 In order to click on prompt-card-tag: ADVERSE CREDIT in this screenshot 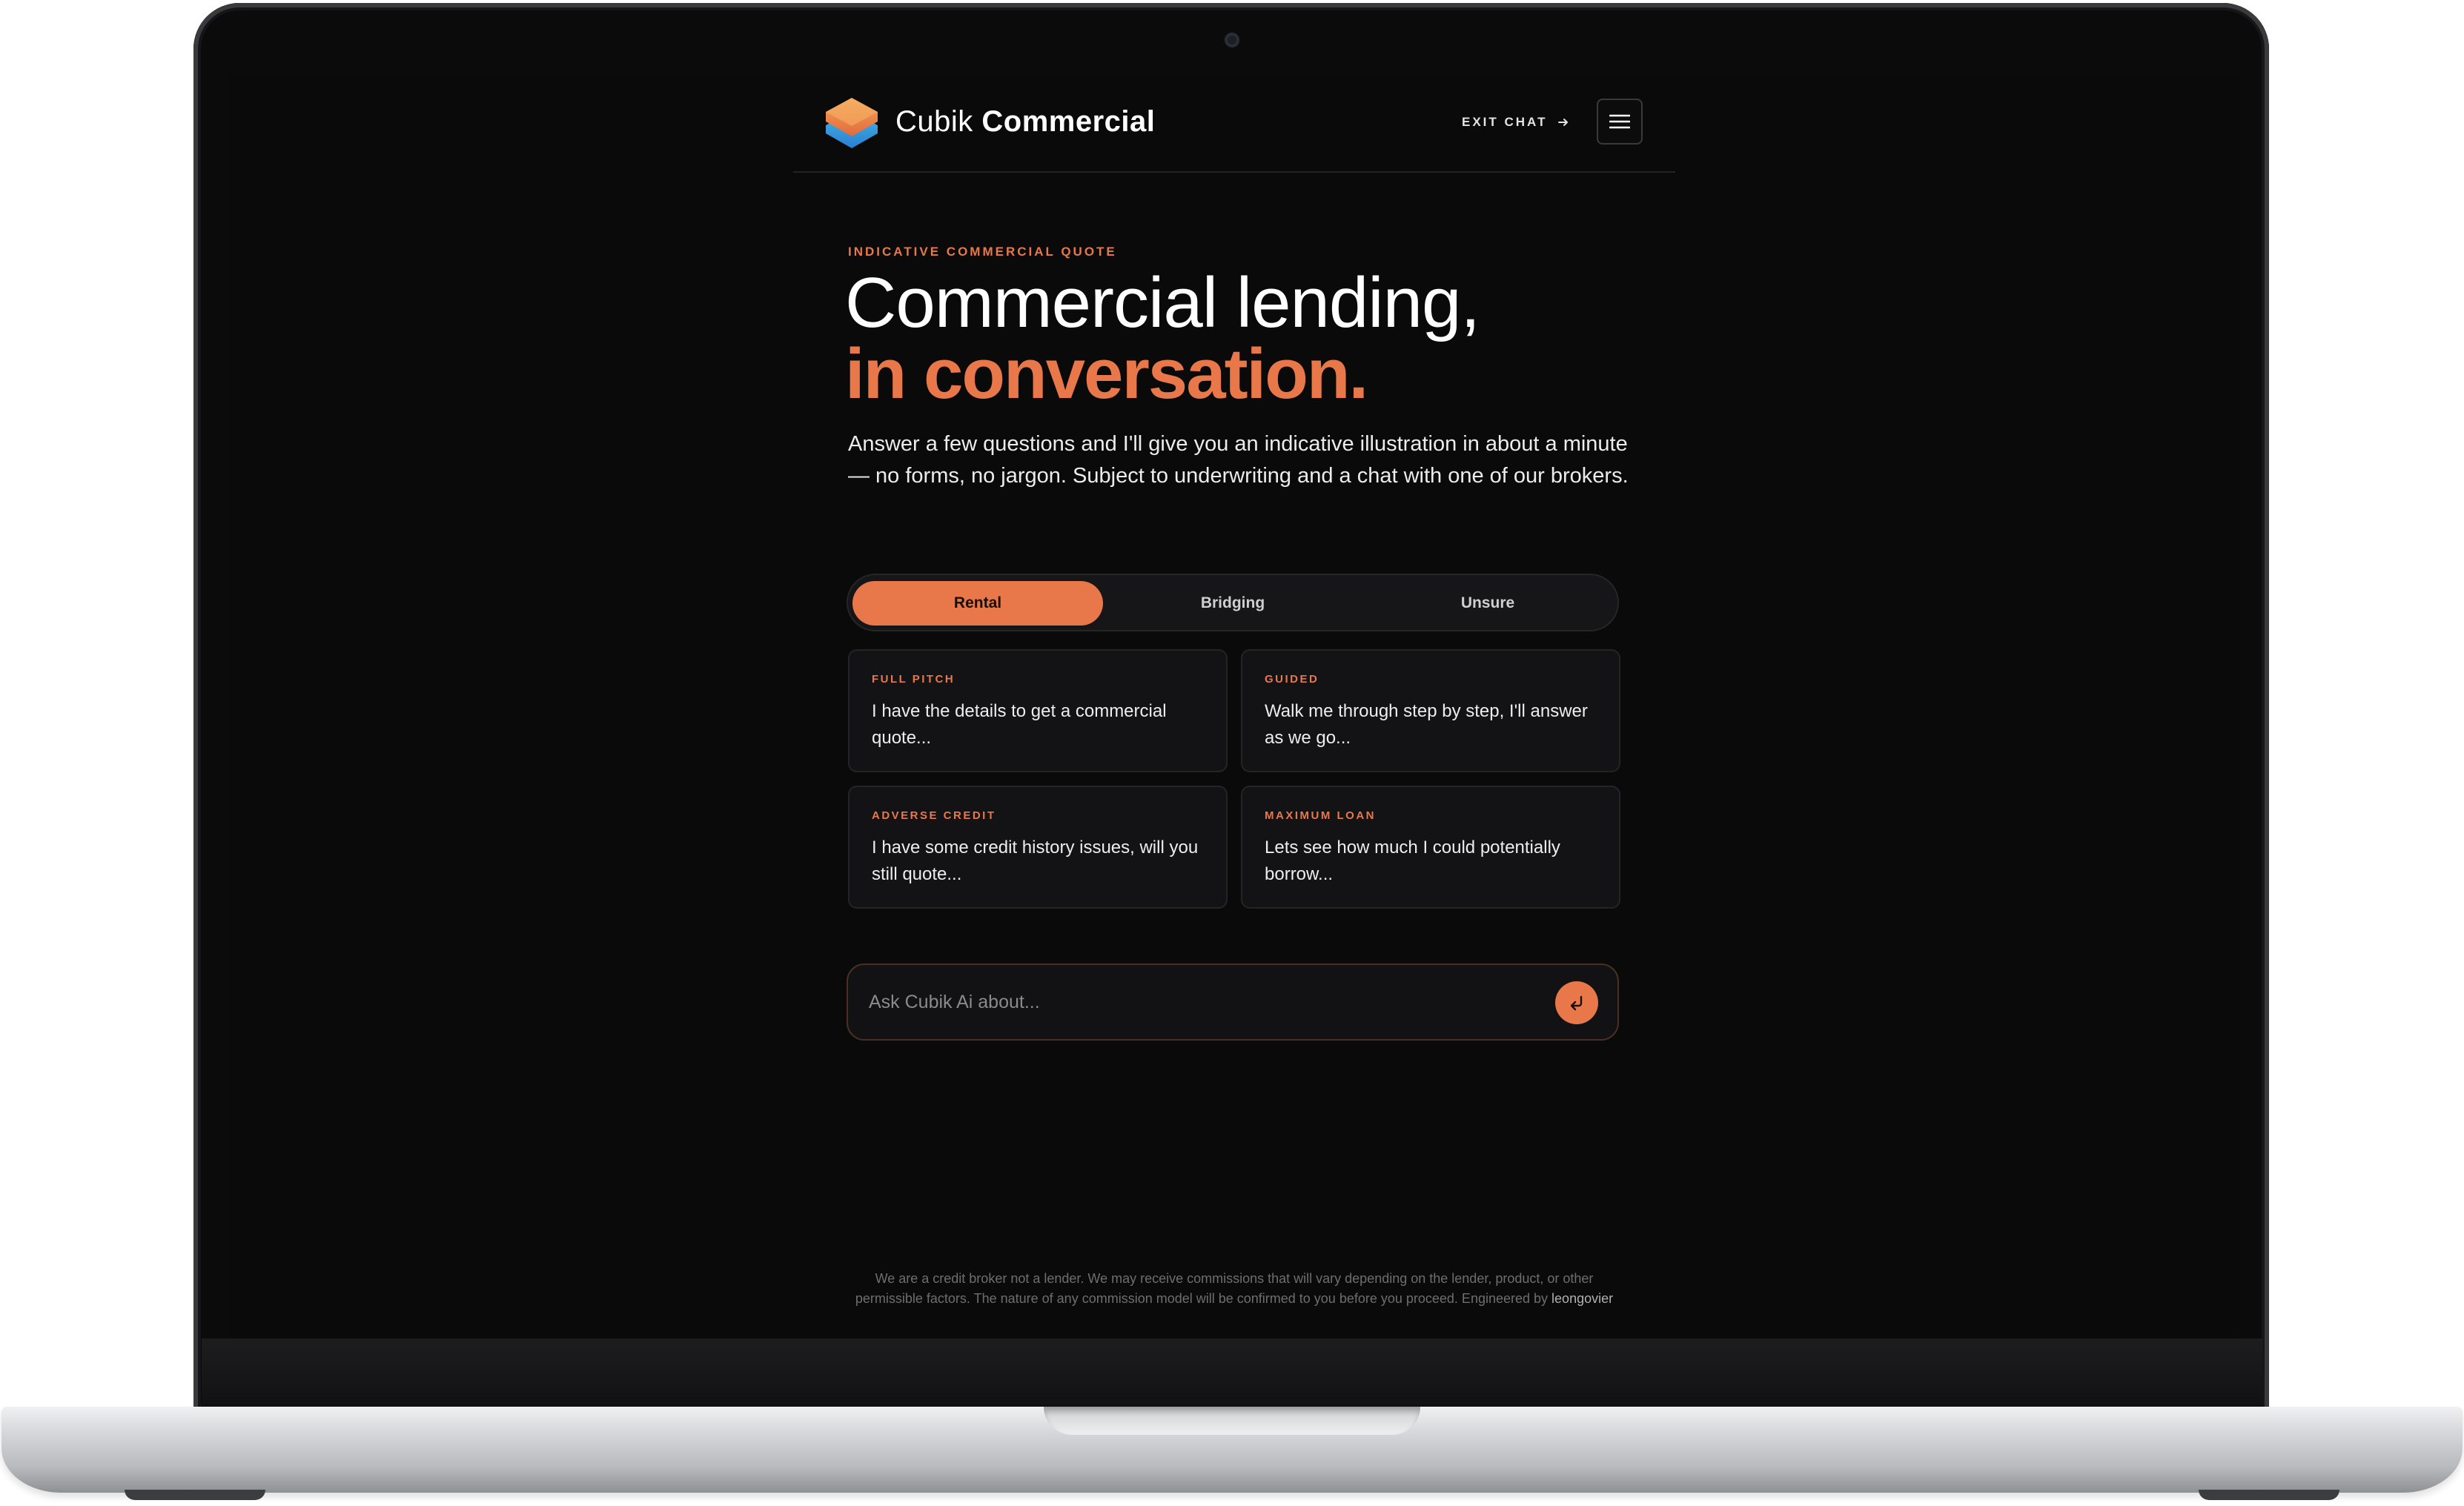, I will do `click(934, 815)`.